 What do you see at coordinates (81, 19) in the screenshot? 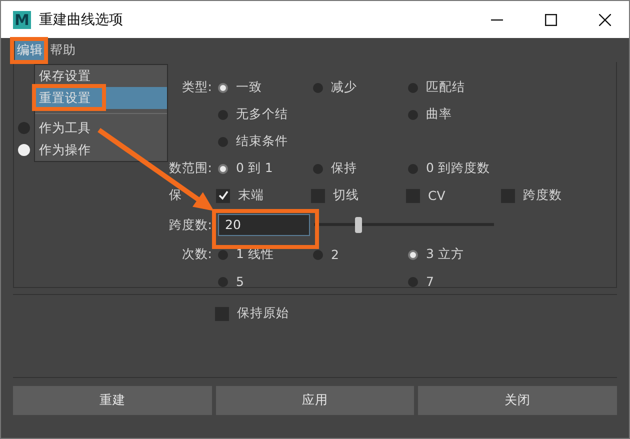
I see `window-title: 重建曲线选项` at bounding box center [81, 19].